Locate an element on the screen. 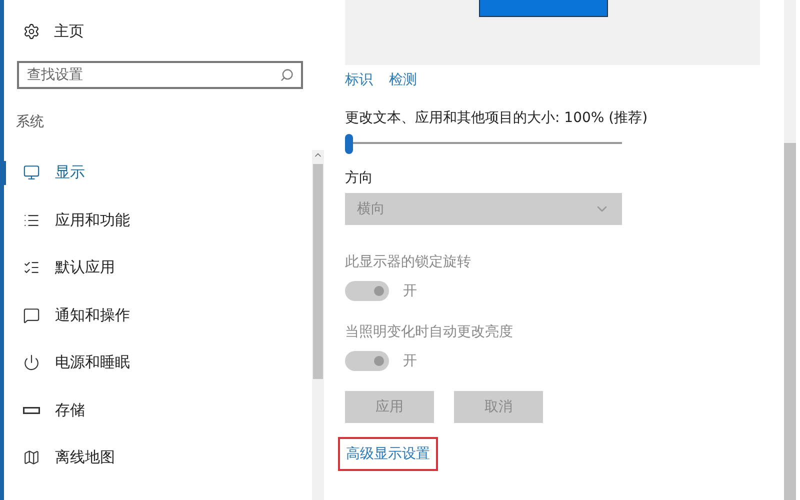  monitor-icon is located at coordinates (31, 173).